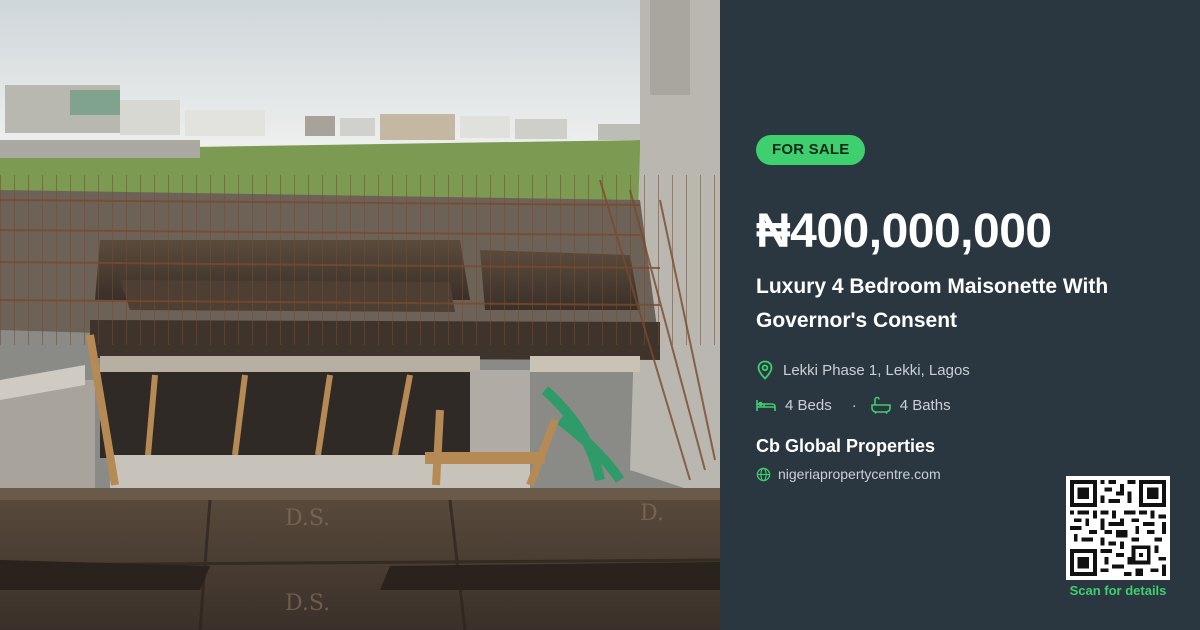  I want to click on status-badge: FOR SALE, so click(811, 150).